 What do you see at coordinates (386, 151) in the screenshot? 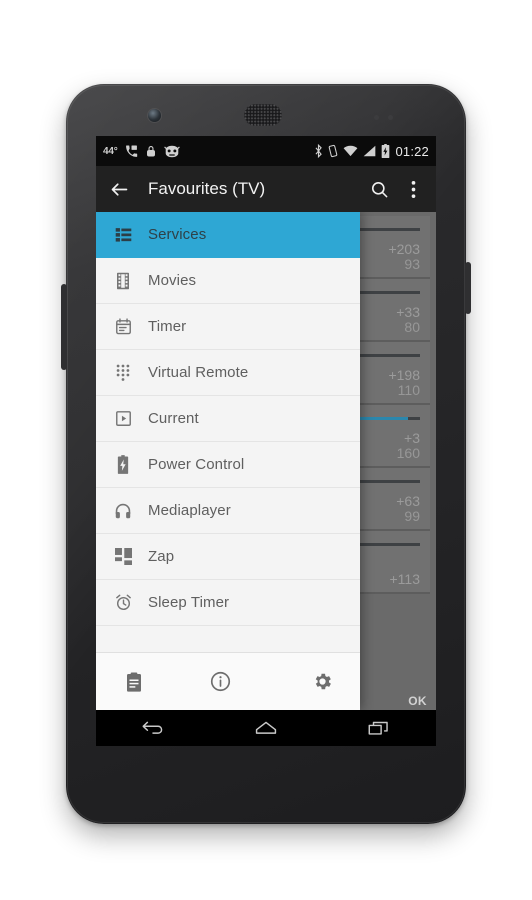
I see `battery-charging-icon` at bounding box center [386, 151].